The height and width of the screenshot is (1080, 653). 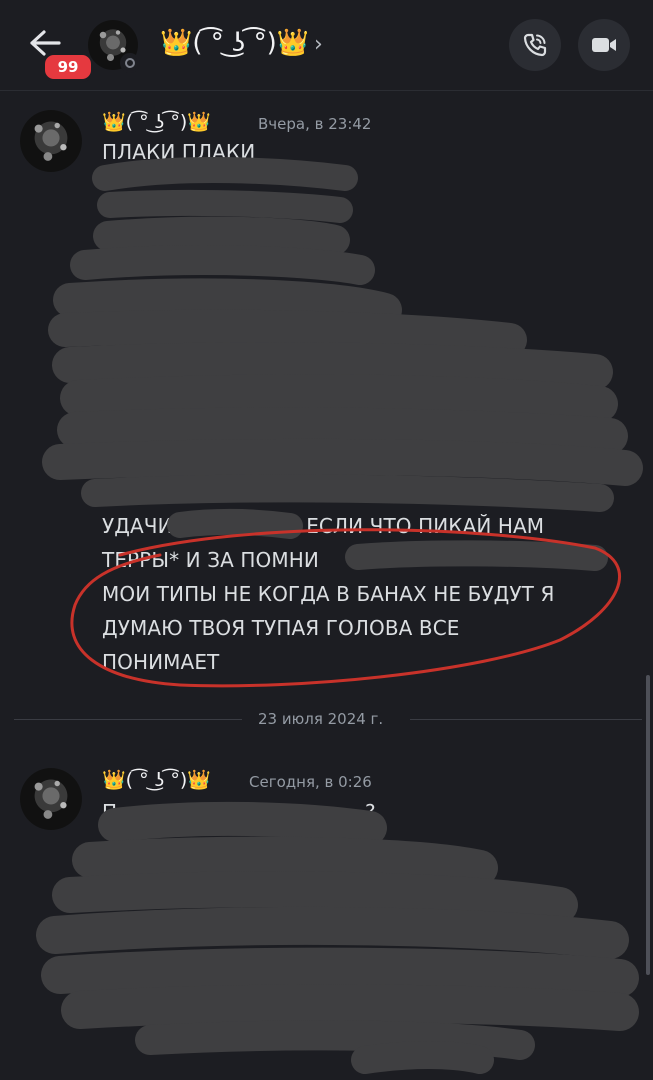 I want to click on chat-header: 99 👑( ͡° ͜ʖ ͡°)👑 ›, so click(x=326, y=45).